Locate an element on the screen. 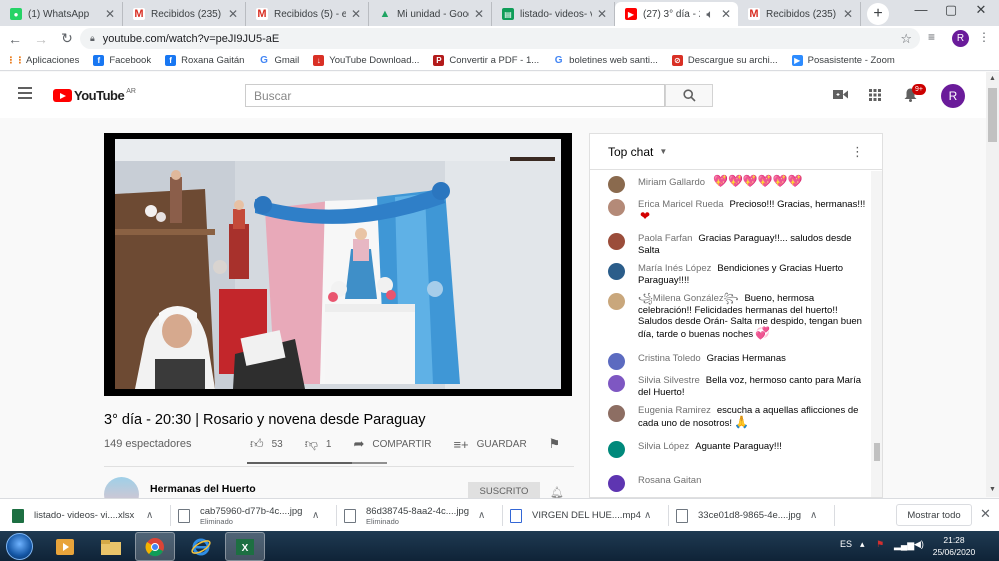  media-queue-icon: ≡ is located at coordinates (931, 37).